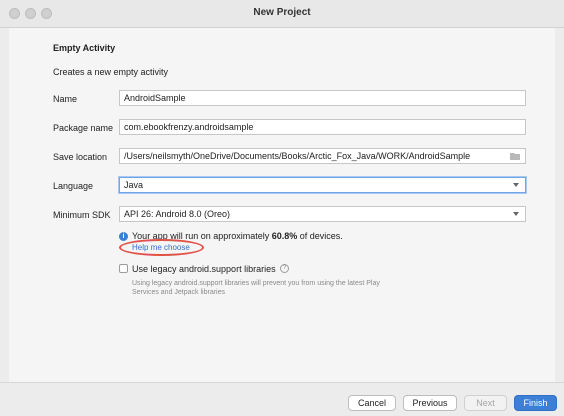 This screenshot has width=564, height=416. Describe the element at coordinates (80, 157) in the screenshot. I see `save-location-label: Save location` at that location.